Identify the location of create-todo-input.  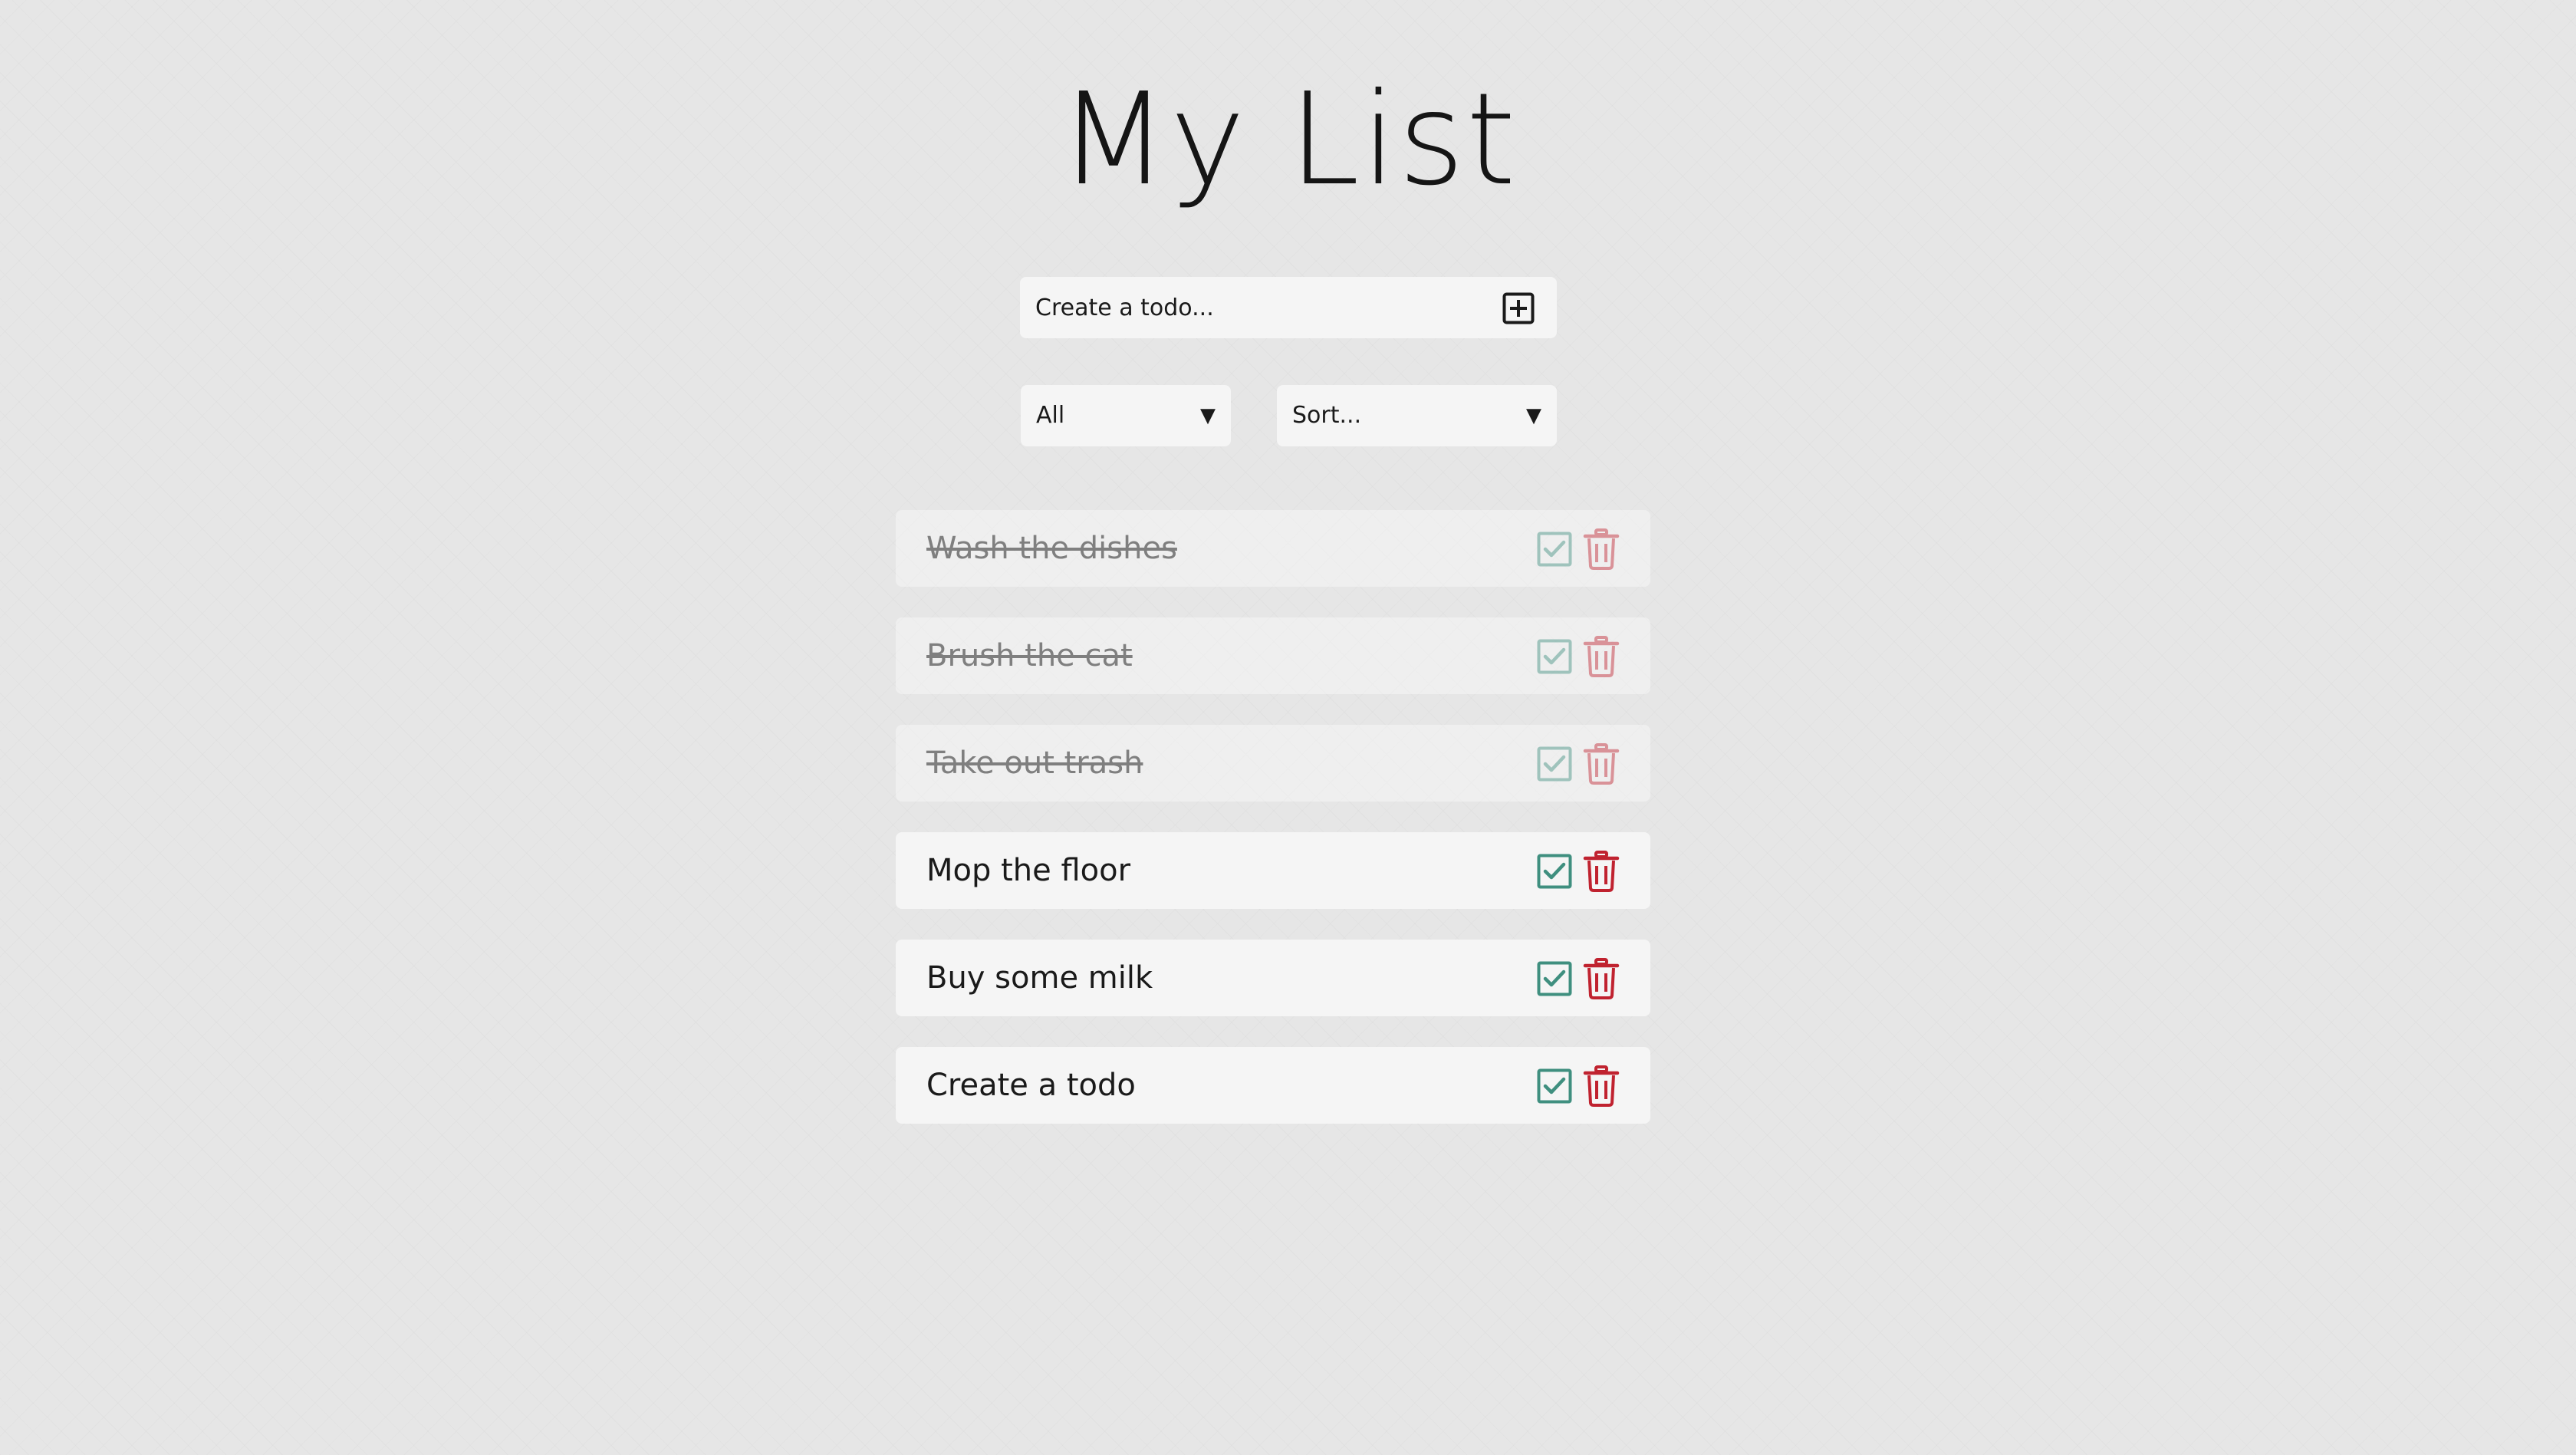
(1250, 307).